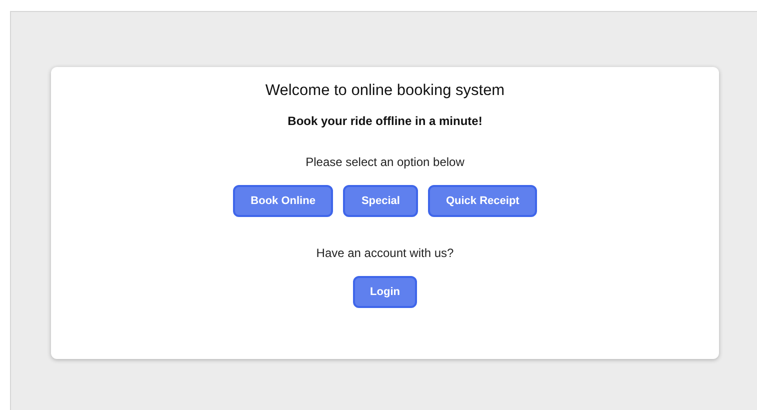 The width and height of the screenshot is (757, 410). What do you see at coordinates (385, 253) in the screenshot?
I see `account-prompt: Have an account with us?` at bounding box center [385, 253].